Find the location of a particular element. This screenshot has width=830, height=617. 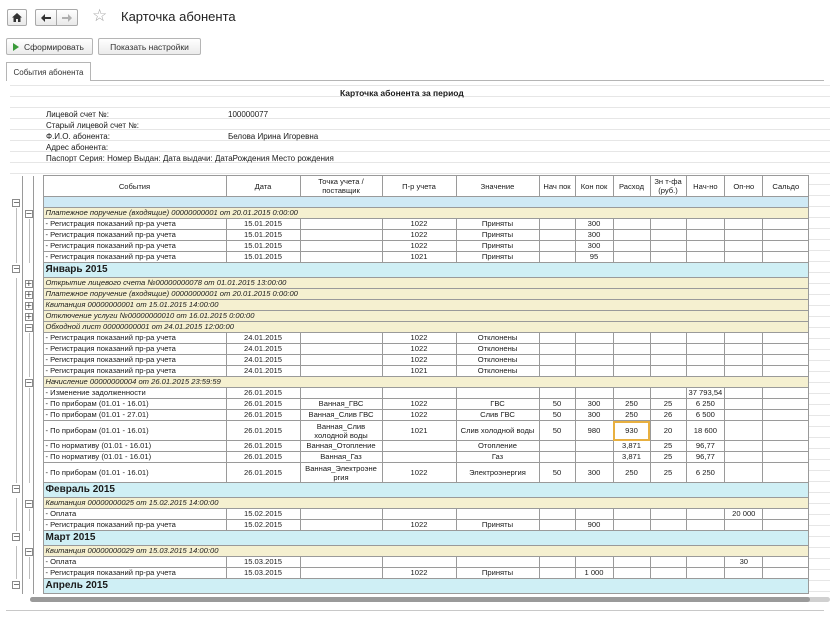

cell-date: 15.01.2015 is located at coordinates (263, 235).